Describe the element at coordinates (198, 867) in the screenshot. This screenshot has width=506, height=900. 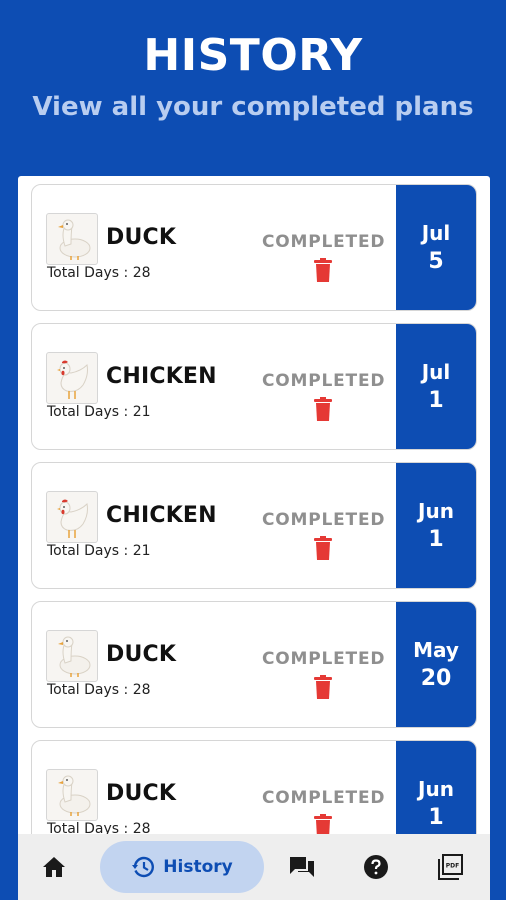
I see `nav-history-label: History` at that location.